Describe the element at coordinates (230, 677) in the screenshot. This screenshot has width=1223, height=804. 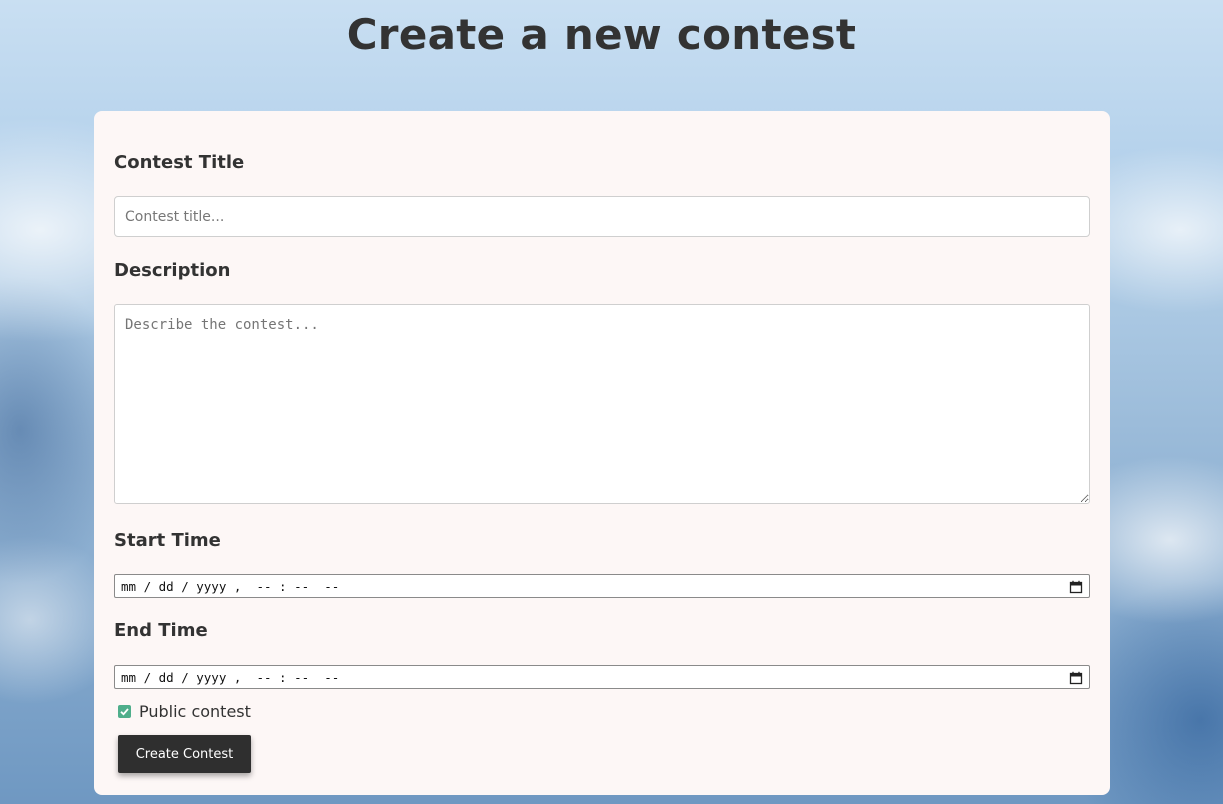
I see `end-time-value: mm / dd / yyyy , -- : -- --` at that location.